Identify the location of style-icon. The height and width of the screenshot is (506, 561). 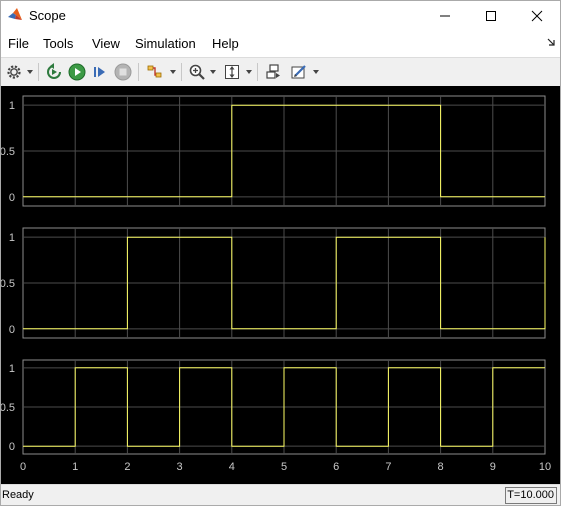
(298, 72).